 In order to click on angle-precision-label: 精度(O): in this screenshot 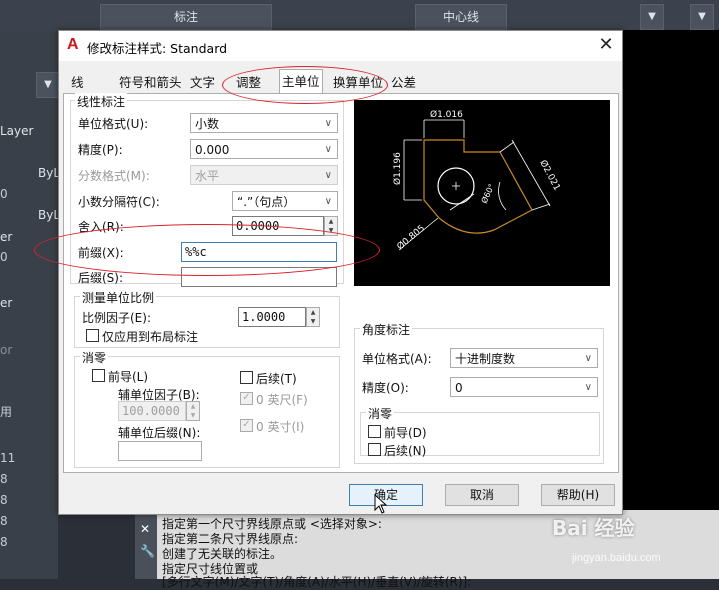, I will do `click(385, 388)`.